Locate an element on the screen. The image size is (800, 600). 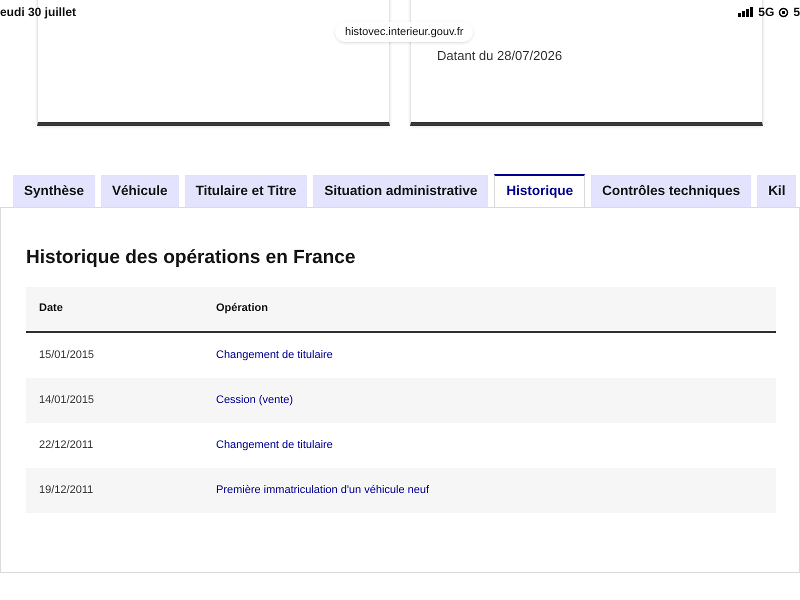
column-header: Date is located at coordinates (51, 308).